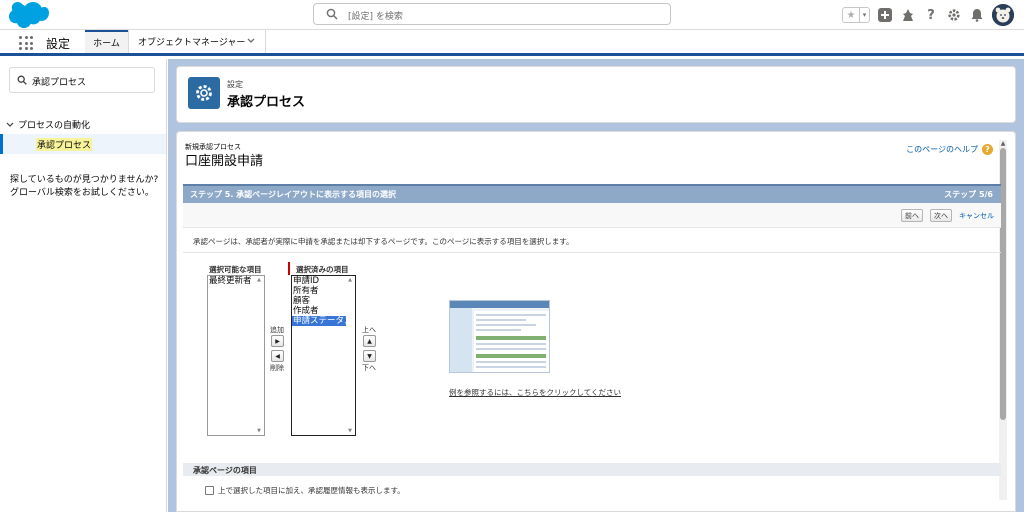  Describe the element at coordinates (266, 102) in the screenshot. I see `page-title: 承認プロセス` at that location.